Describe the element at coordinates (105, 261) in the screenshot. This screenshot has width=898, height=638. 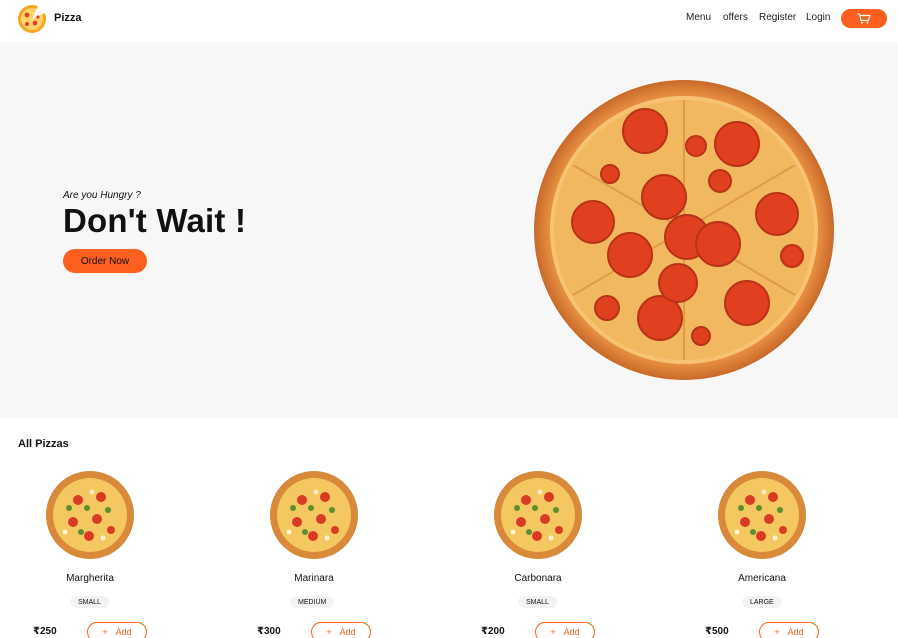
I see `order-now-button: Order Now` at that location.